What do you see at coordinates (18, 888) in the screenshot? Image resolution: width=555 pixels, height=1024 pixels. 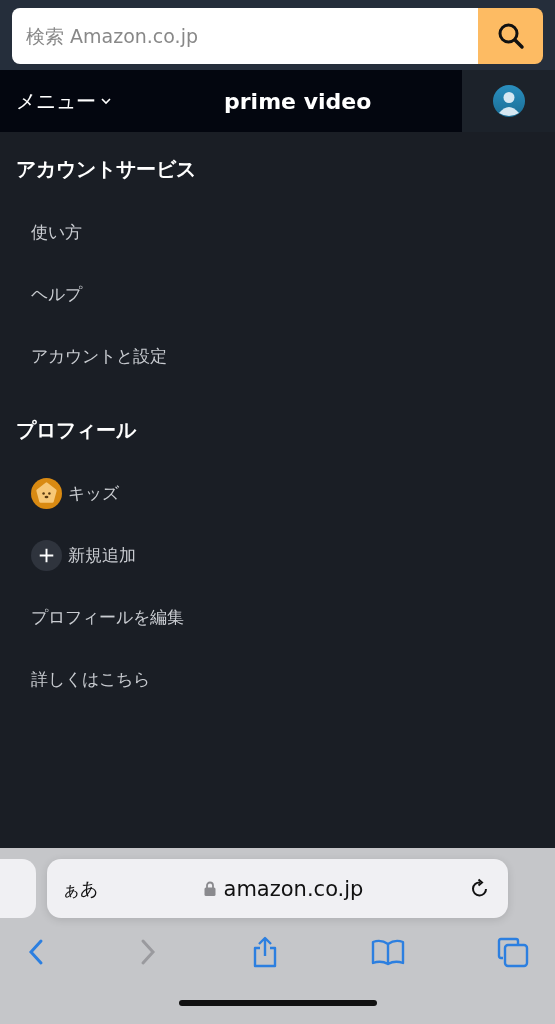 I see `tab-preview` at bounding box center [18, 888].